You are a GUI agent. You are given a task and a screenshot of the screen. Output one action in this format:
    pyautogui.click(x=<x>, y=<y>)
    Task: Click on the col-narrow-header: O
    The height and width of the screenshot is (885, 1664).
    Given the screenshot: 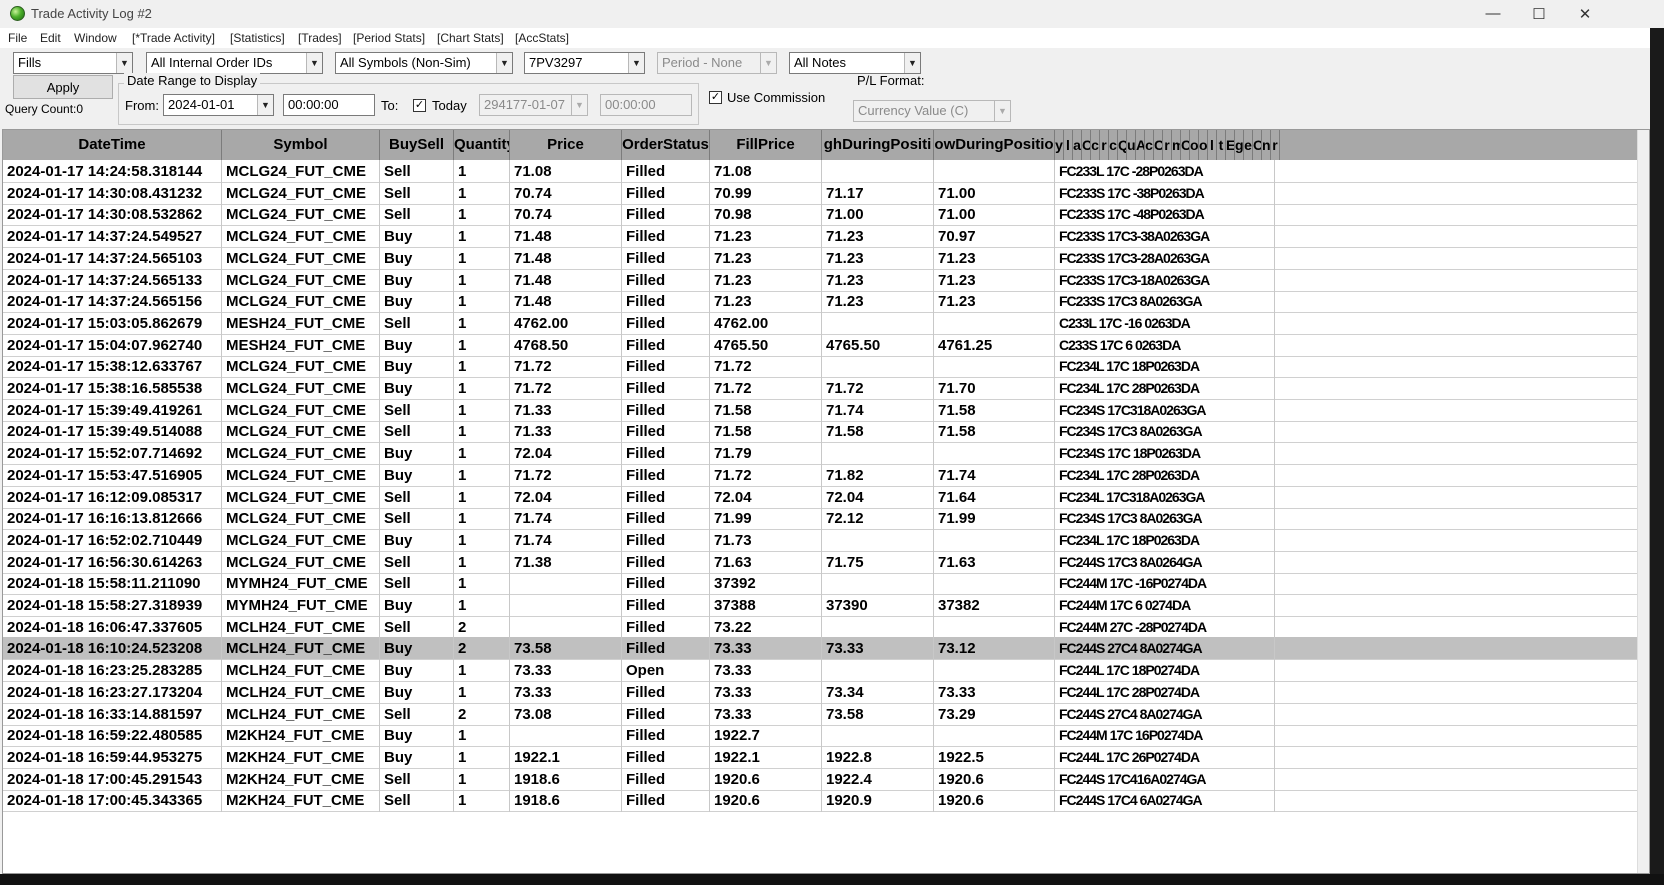 What is the action you would take?
    pyautogui.click(x=1257, y=145)
    